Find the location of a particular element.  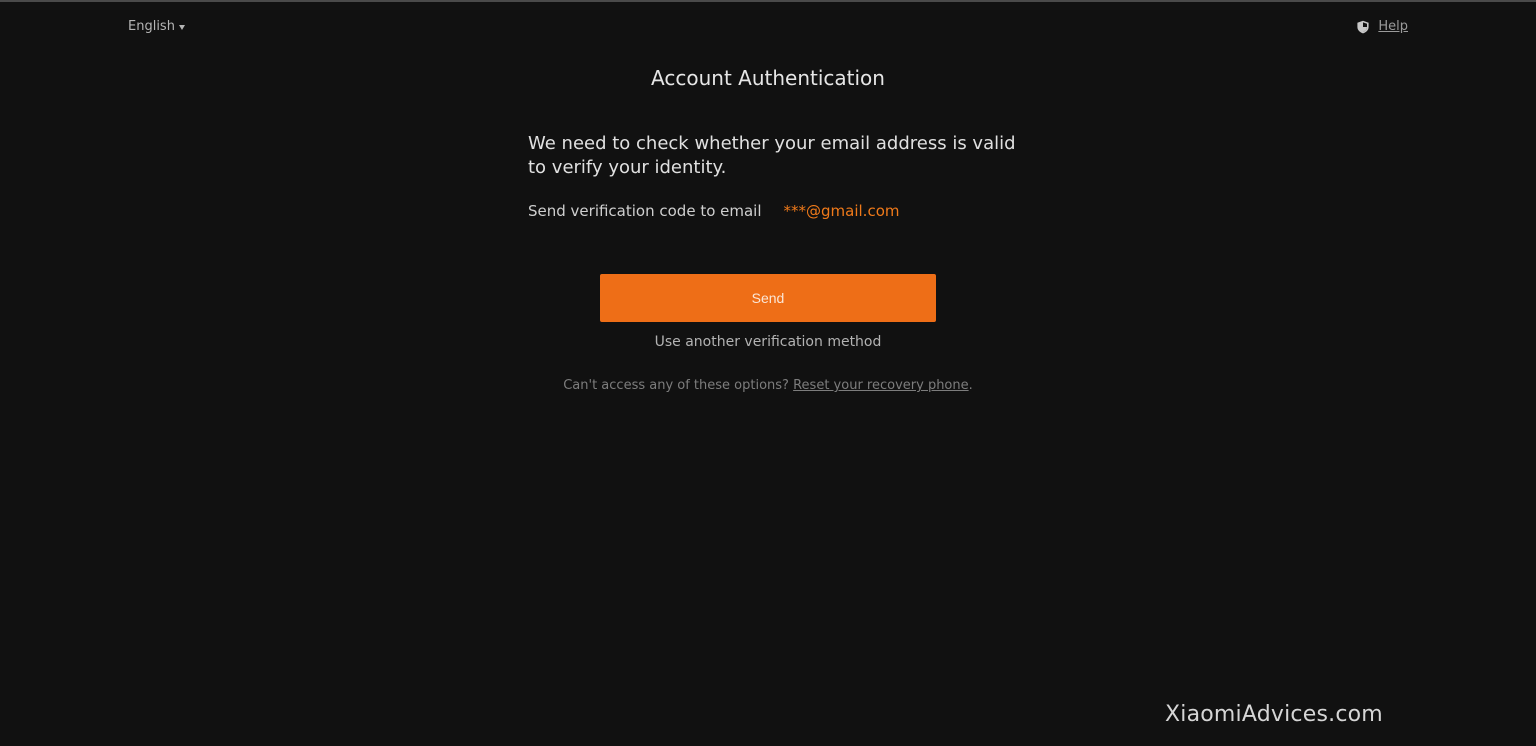

top-border is located at coordinates (768, 1).